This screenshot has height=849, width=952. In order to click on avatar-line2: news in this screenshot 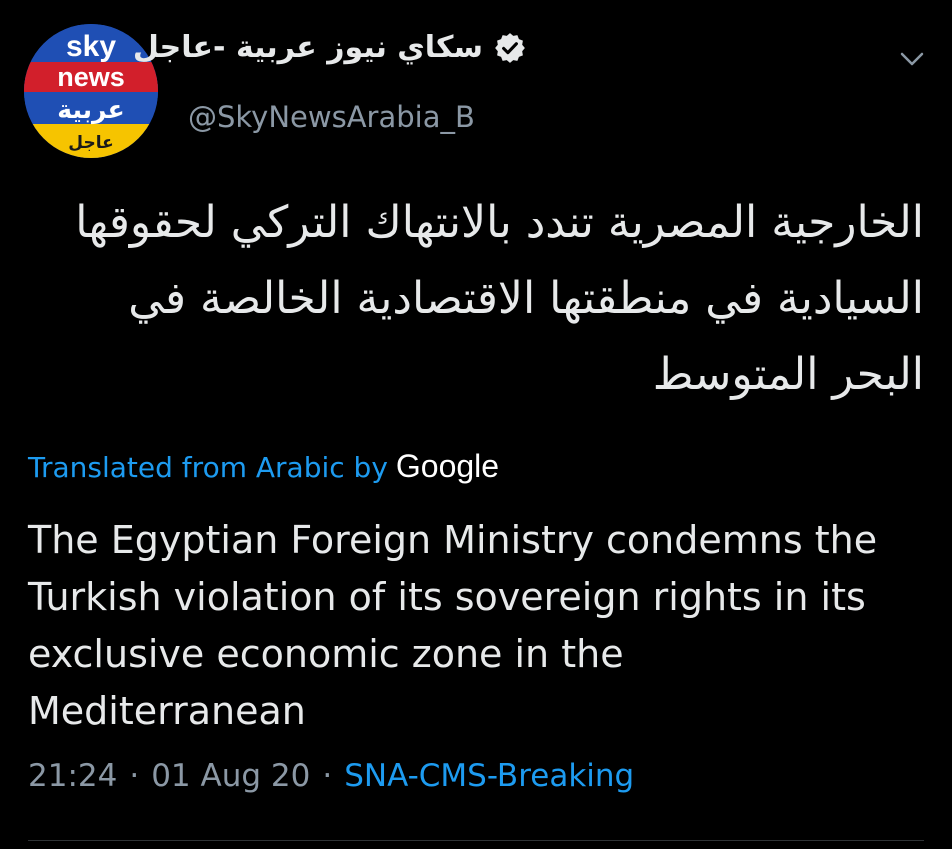, I will do `click(91, 77)`.